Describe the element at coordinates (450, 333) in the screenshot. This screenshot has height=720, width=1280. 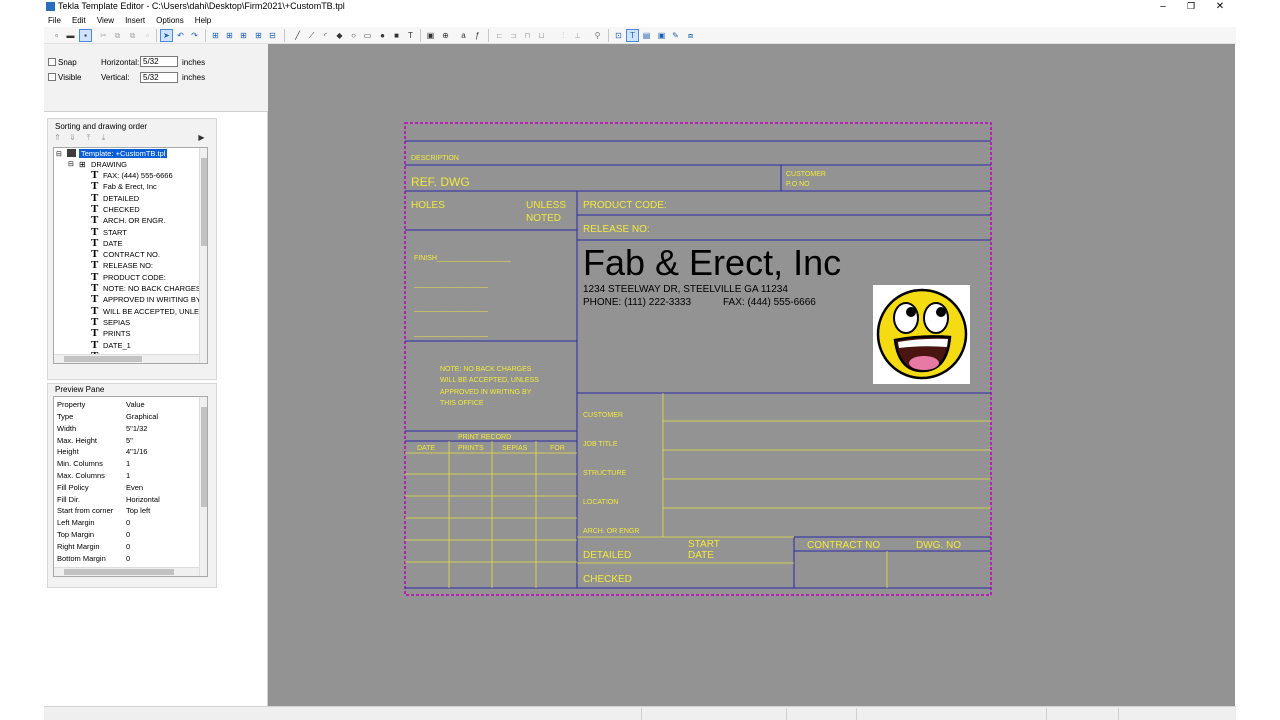
I see `finish-line-3: ___________________` at that location.